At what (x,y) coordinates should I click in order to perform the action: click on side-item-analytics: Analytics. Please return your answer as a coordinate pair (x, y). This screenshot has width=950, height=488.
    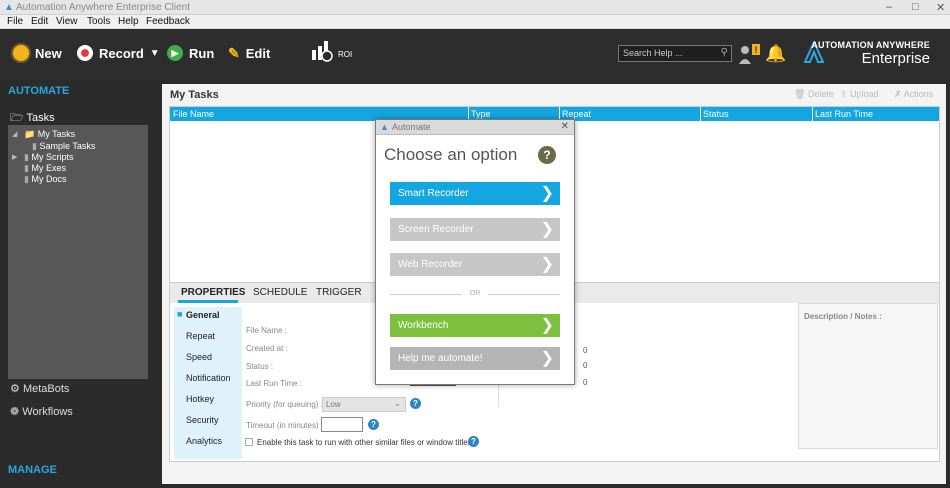
    Looking at the image, I should click on (204, 441).